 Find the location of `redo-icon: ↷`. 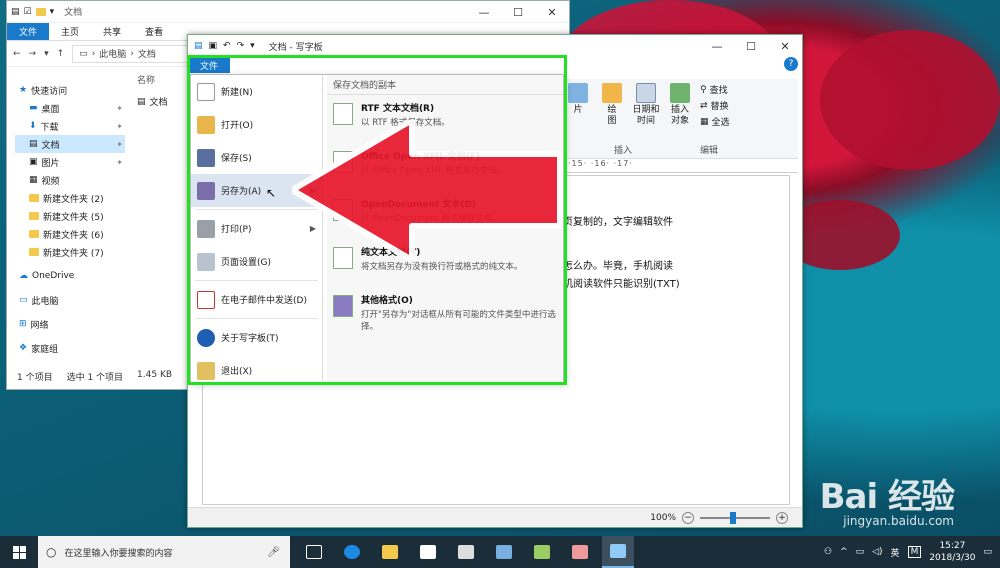

redo-icon: ↷ is located at coordinates (241, 46).